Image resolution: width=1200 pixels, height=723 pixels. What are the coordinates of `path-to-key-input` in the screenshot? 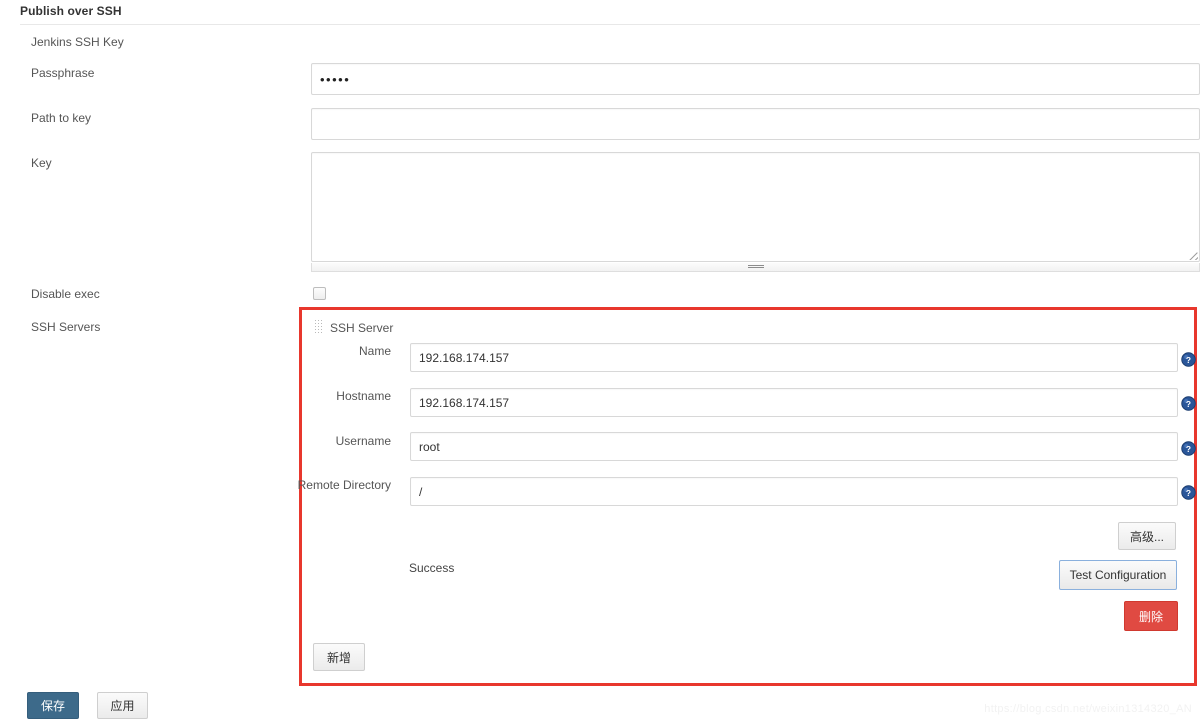 It's located at (755, 124).